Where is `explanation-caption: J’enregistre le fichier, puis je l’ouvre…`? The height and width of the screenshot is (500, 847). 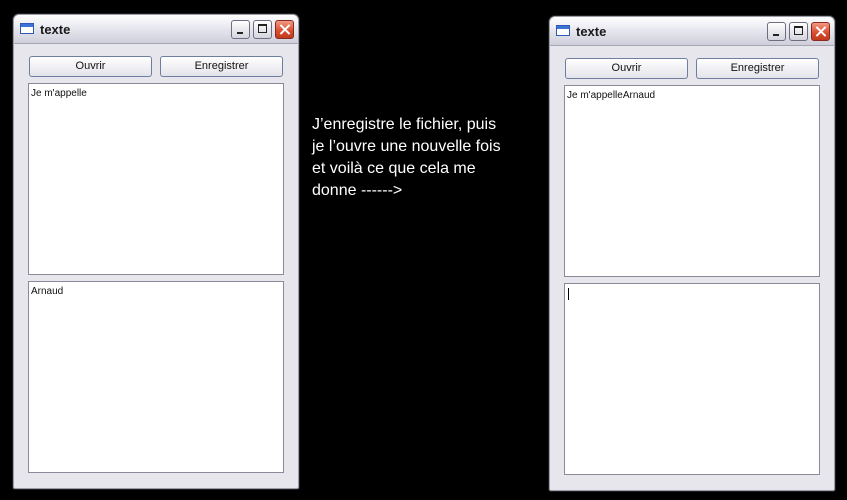 explanation-caption: J’enregistre le fichier, puis je l’ouvre… is located at coordinates (406, 157).